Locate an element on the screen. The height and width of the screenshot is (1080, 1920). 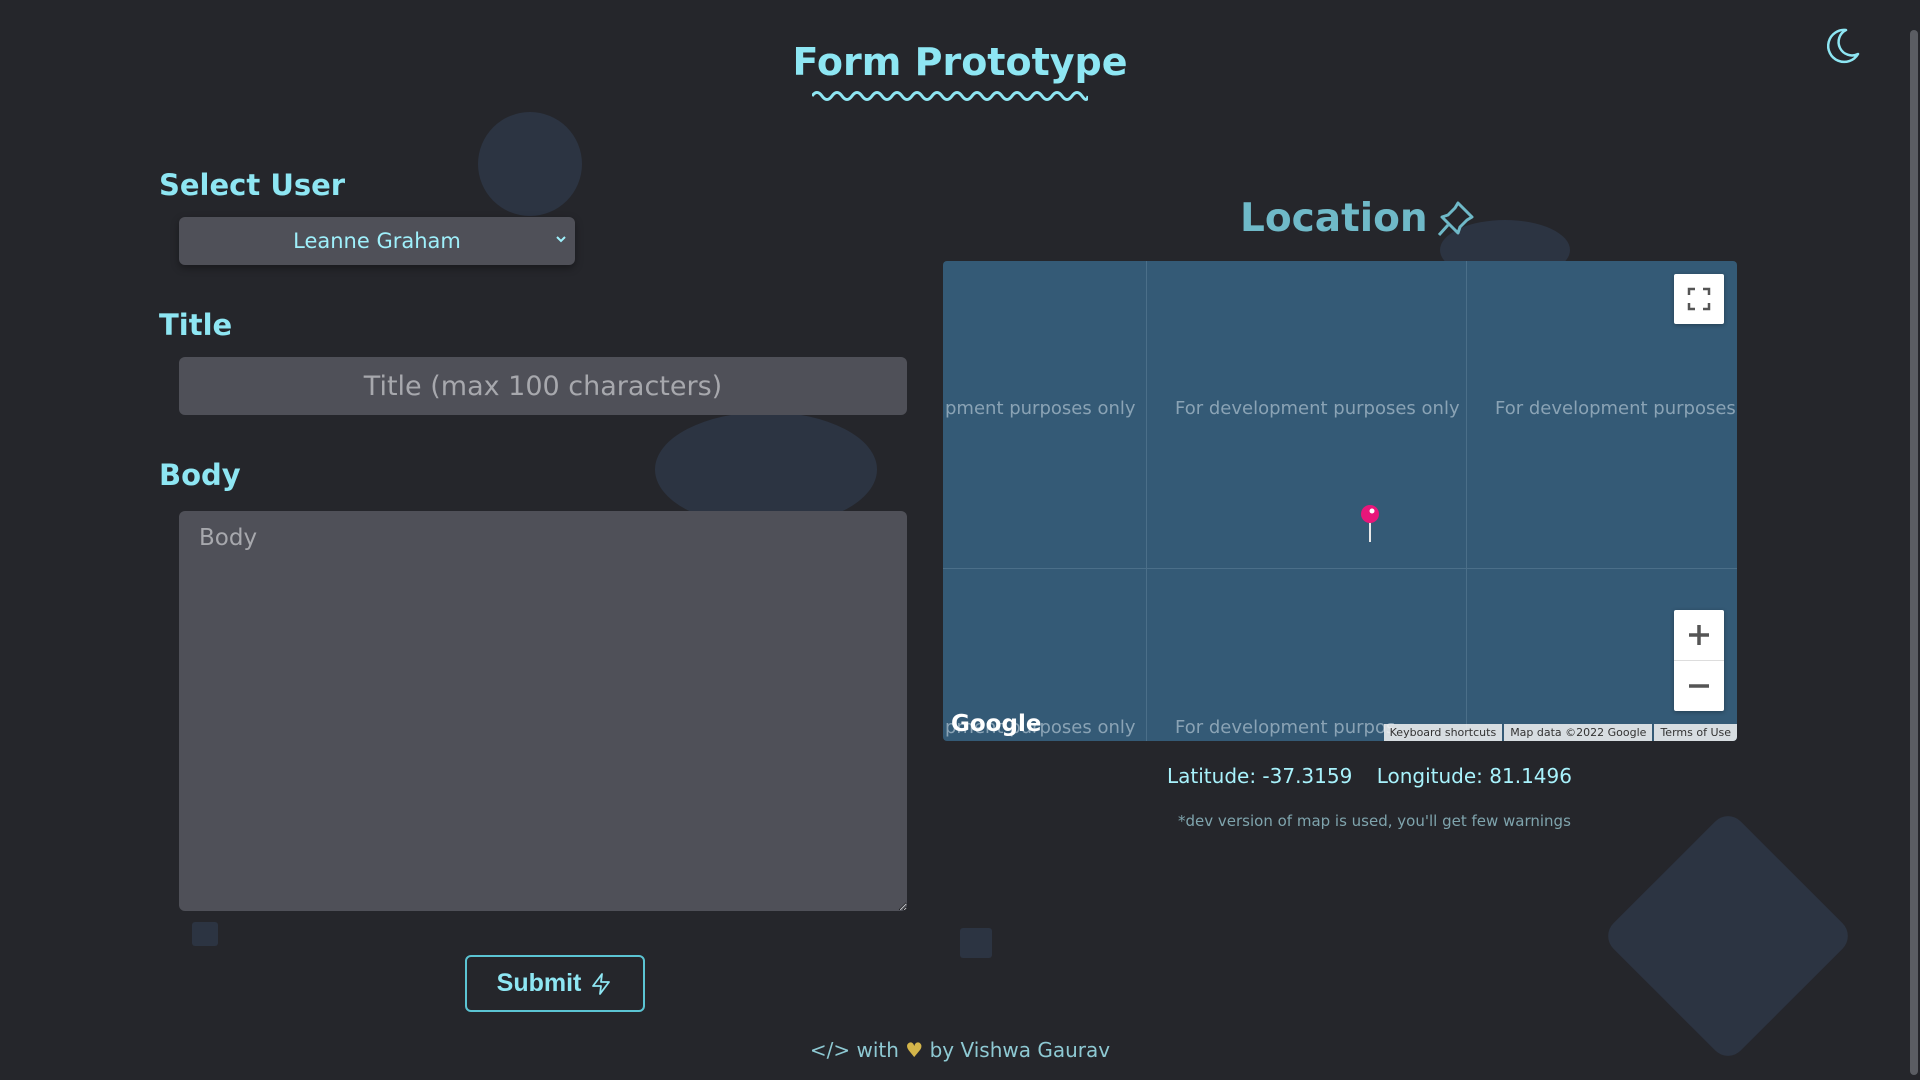
user-select-value: Leanne Graham is located at coordinates (377, 241).